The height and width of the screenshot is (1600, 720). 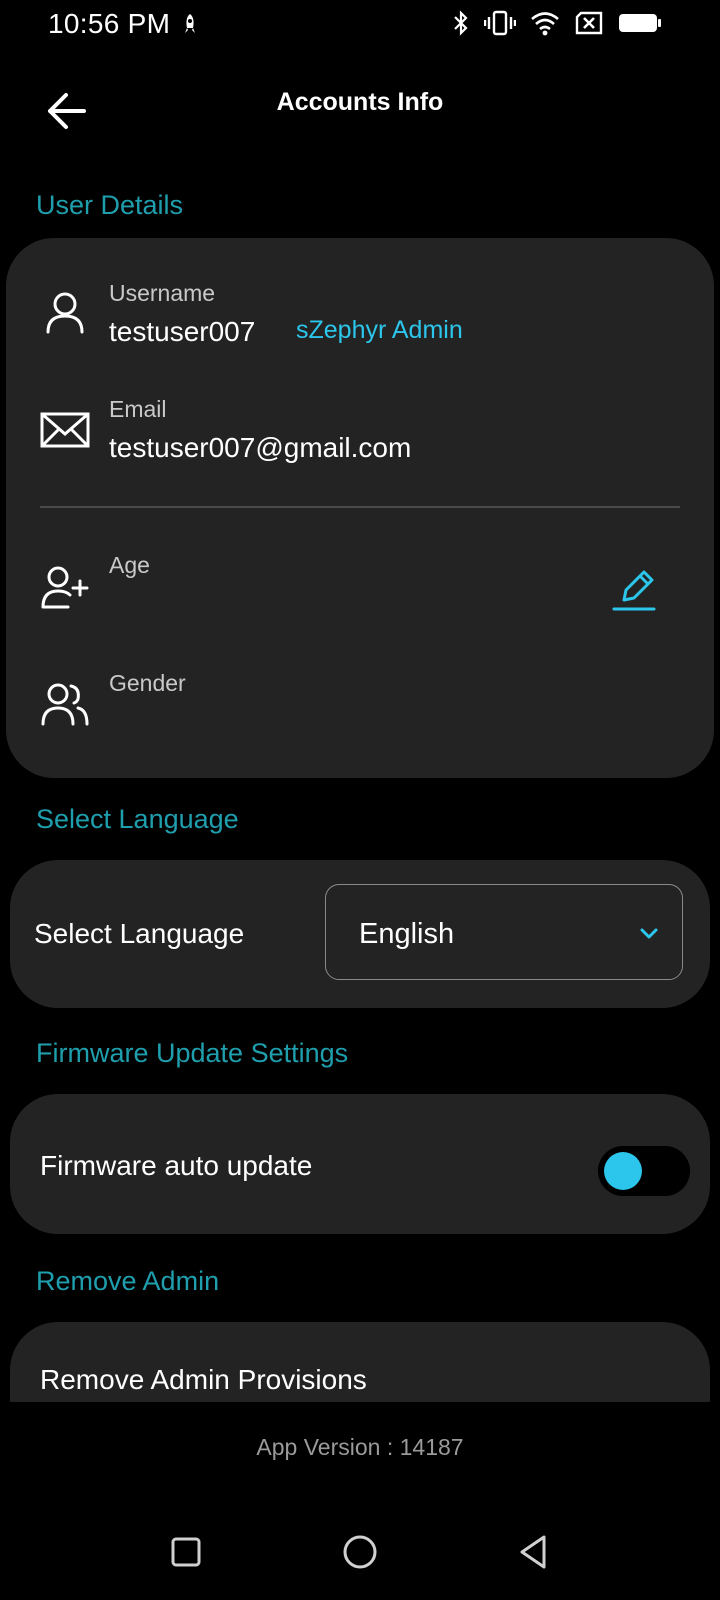 I want to click on email-label: Email, so click(x=138, y=409).